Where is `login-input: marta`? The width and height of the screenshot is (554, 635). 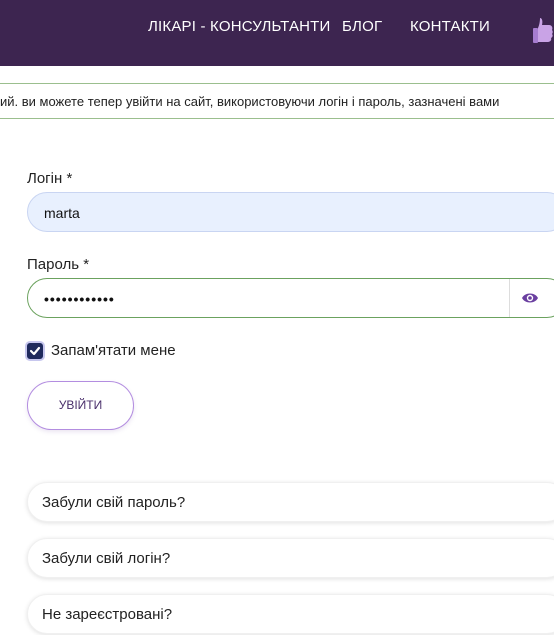 login-input: marta is located at coordinates (290, 212).